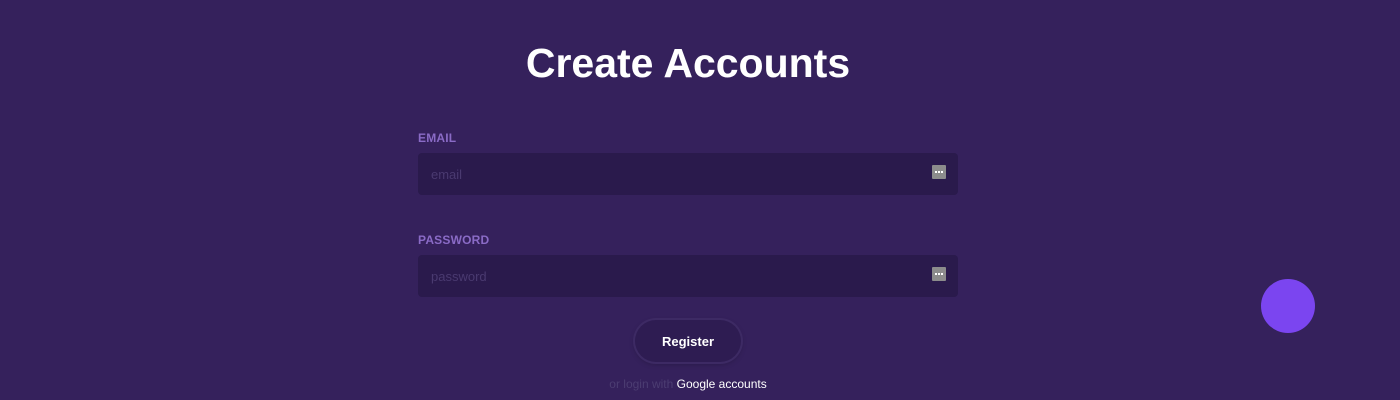 This screenshot has width=1400, height=400. I want to click on email-label: EMAIL, so click(437, 138).